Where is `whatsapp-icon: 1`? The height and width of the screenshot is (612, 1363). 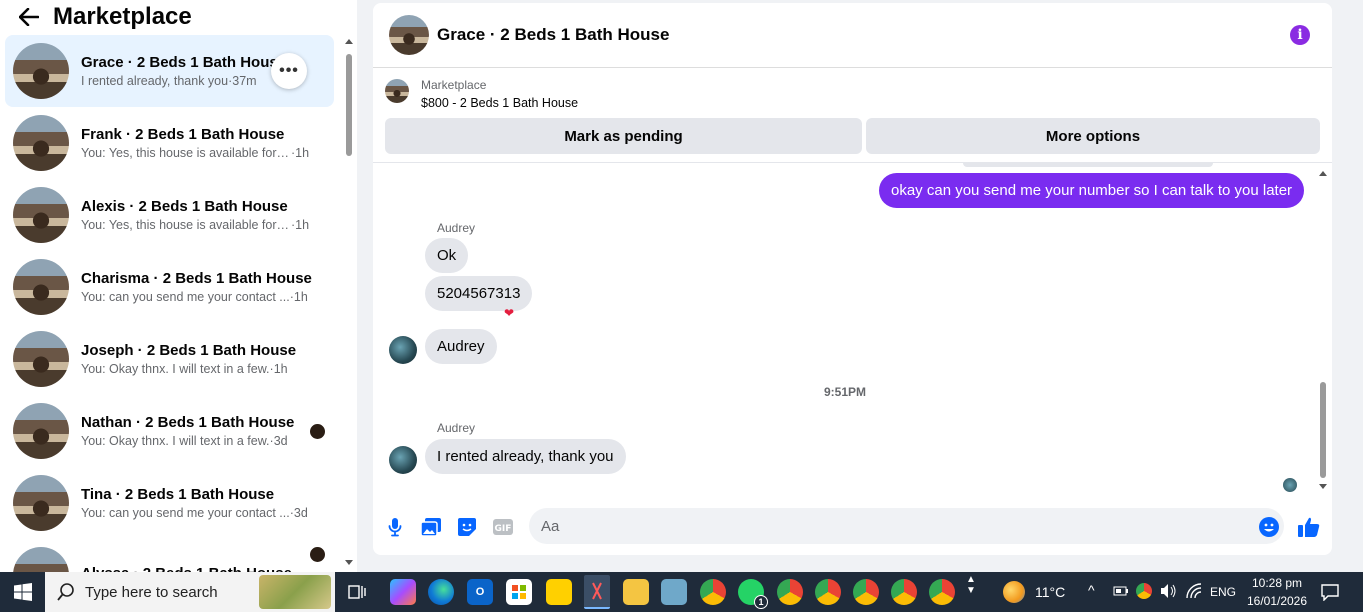 whatsapp-icon: 1 is located at coordinates (753, 594).